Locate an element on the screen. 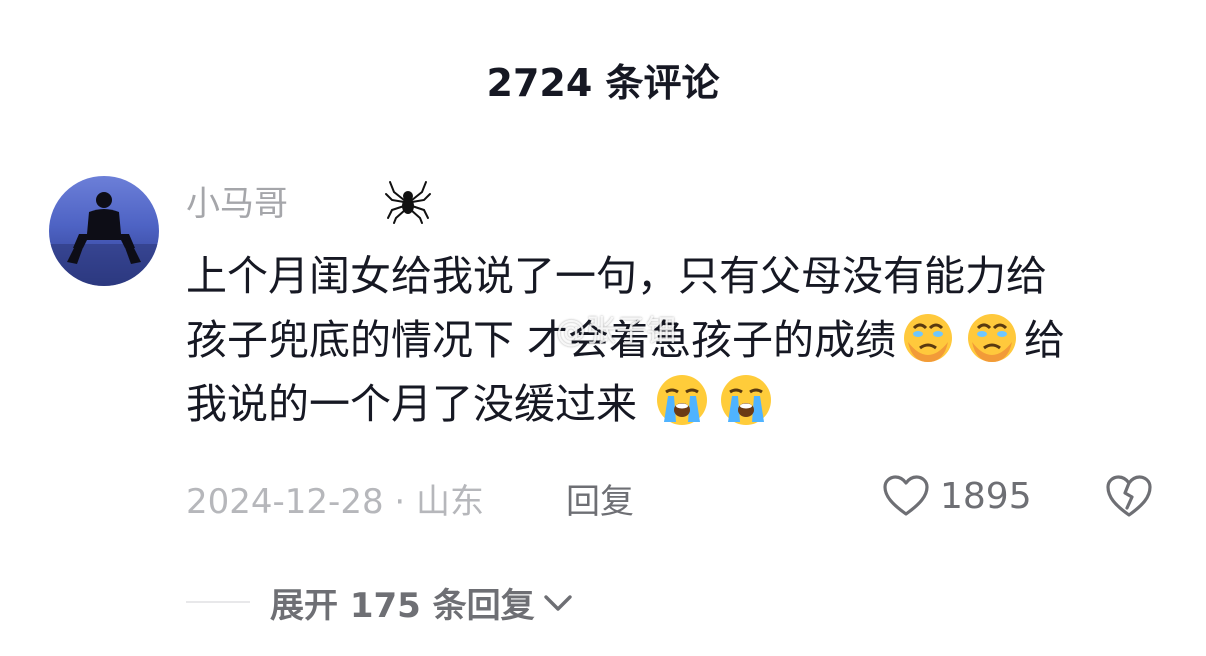 Image resolution: width=1206 pixels, height=656 pixels. avatar-image is located at coordinates (104, 239).